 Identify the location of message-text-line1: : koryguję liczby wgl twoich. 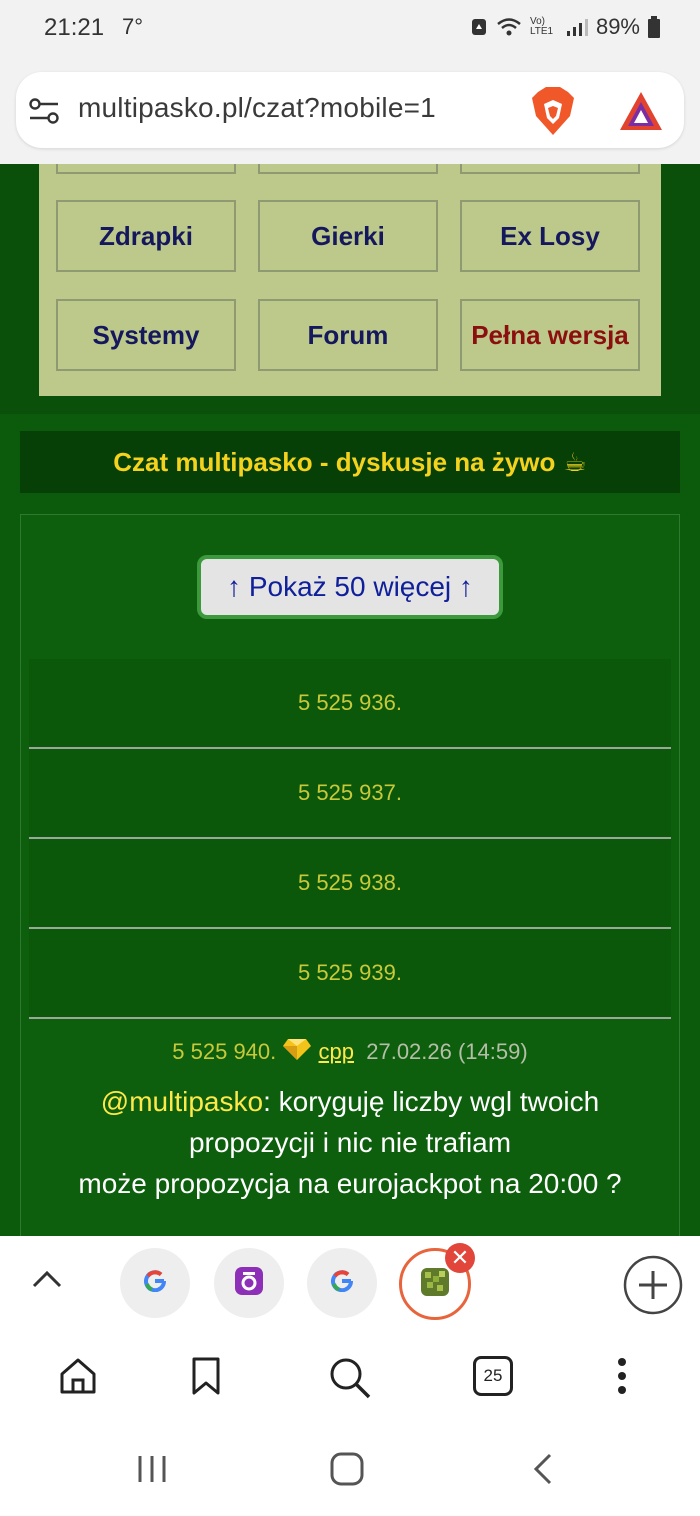
(431, 1101).